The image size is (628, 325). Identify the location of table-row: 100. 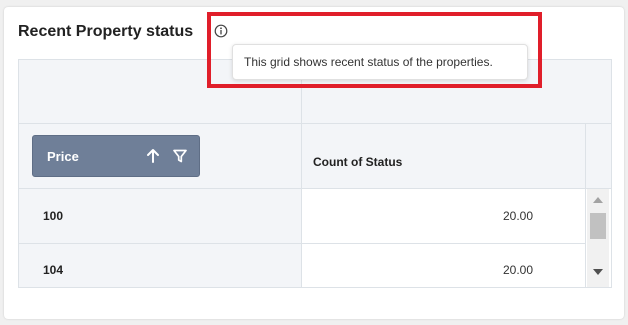
(160, 216).